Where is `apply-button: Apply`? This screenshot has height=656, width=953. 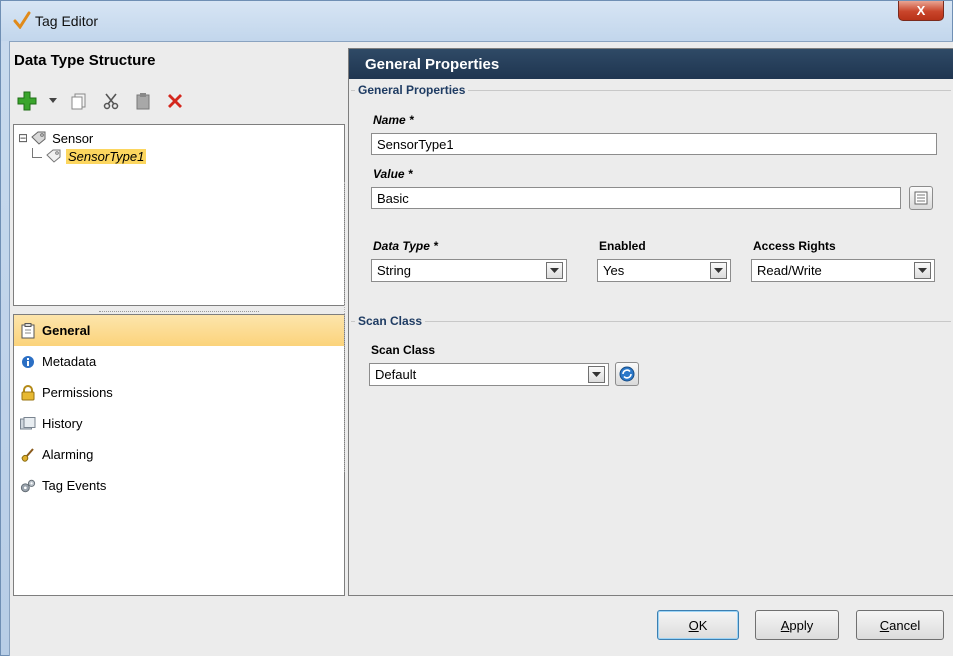
apply-button: Apply is located at coordinates (797, 625).